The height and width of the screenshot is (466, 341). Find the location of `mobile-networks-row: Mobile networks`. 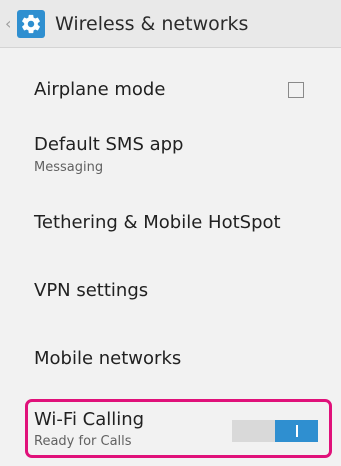

mobile-networks-row: Mobile networks is located at coordinates (170, 360).